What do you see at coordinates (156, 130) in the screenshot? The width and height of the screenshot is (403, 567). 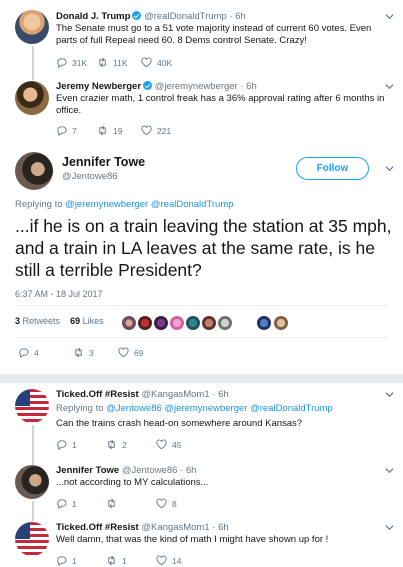 I see `like-button: 221` at bounding box center [156, 130].